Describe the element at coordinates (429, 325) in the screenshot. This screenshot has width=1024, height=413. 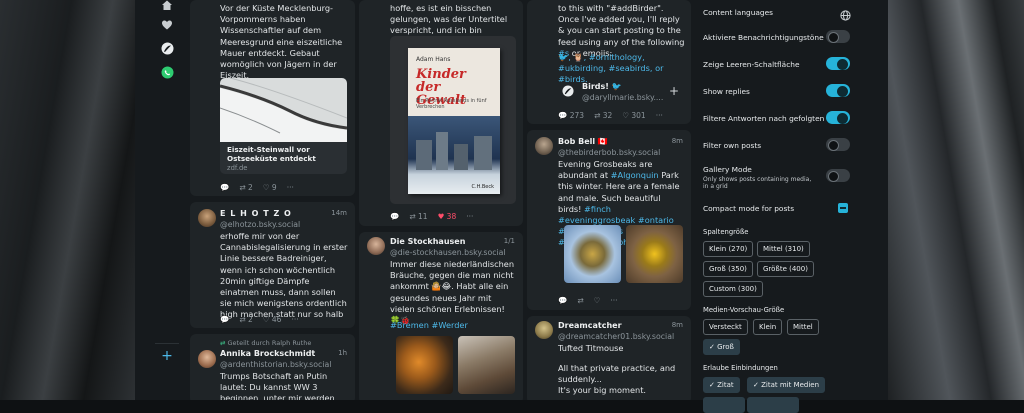
I see `post-hashtags: #Bremen #Werder` at that location.